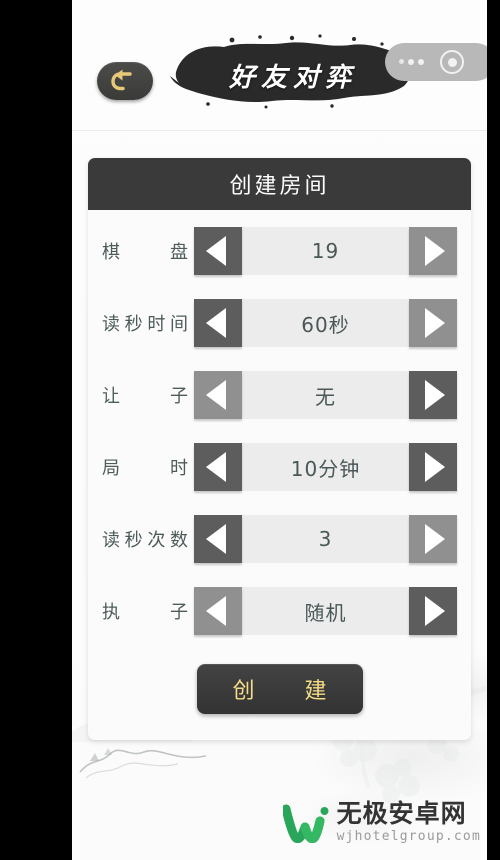 This screenshot has height=860, width=500. I want to click on create-button-row: 创 建, so click(279, 697).